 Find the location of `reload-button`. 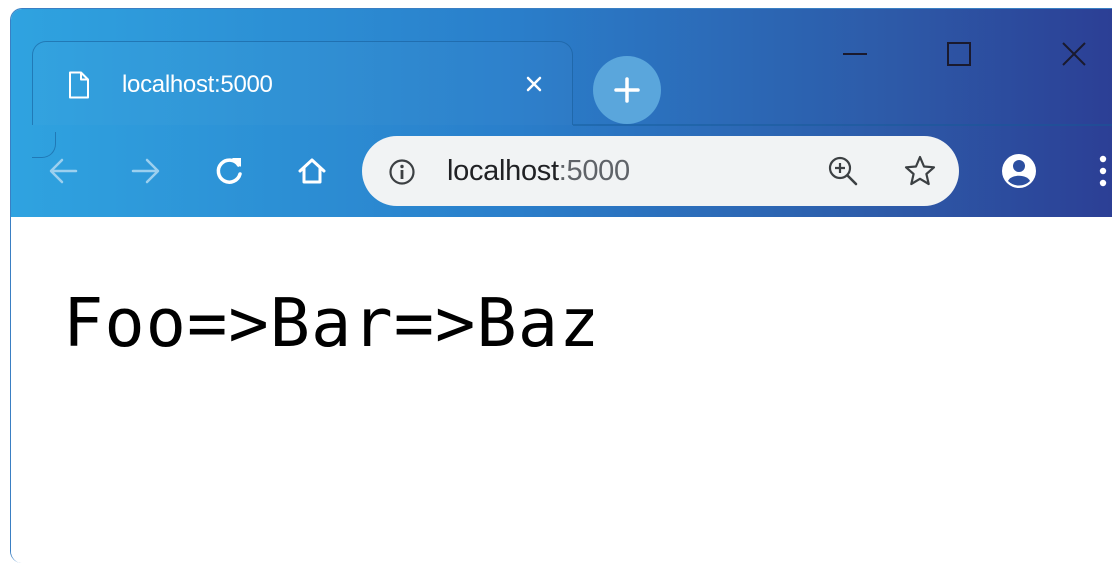

reload-button is located at coordinates (229, 171).